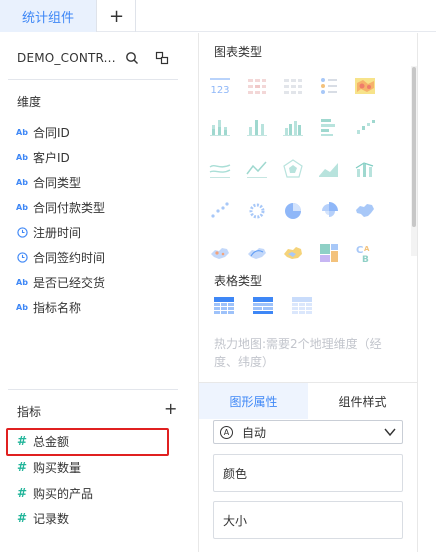 The width and height of the screenshot is (436, 552). I want to click on scatter-chart-icon, so click(220, 211).